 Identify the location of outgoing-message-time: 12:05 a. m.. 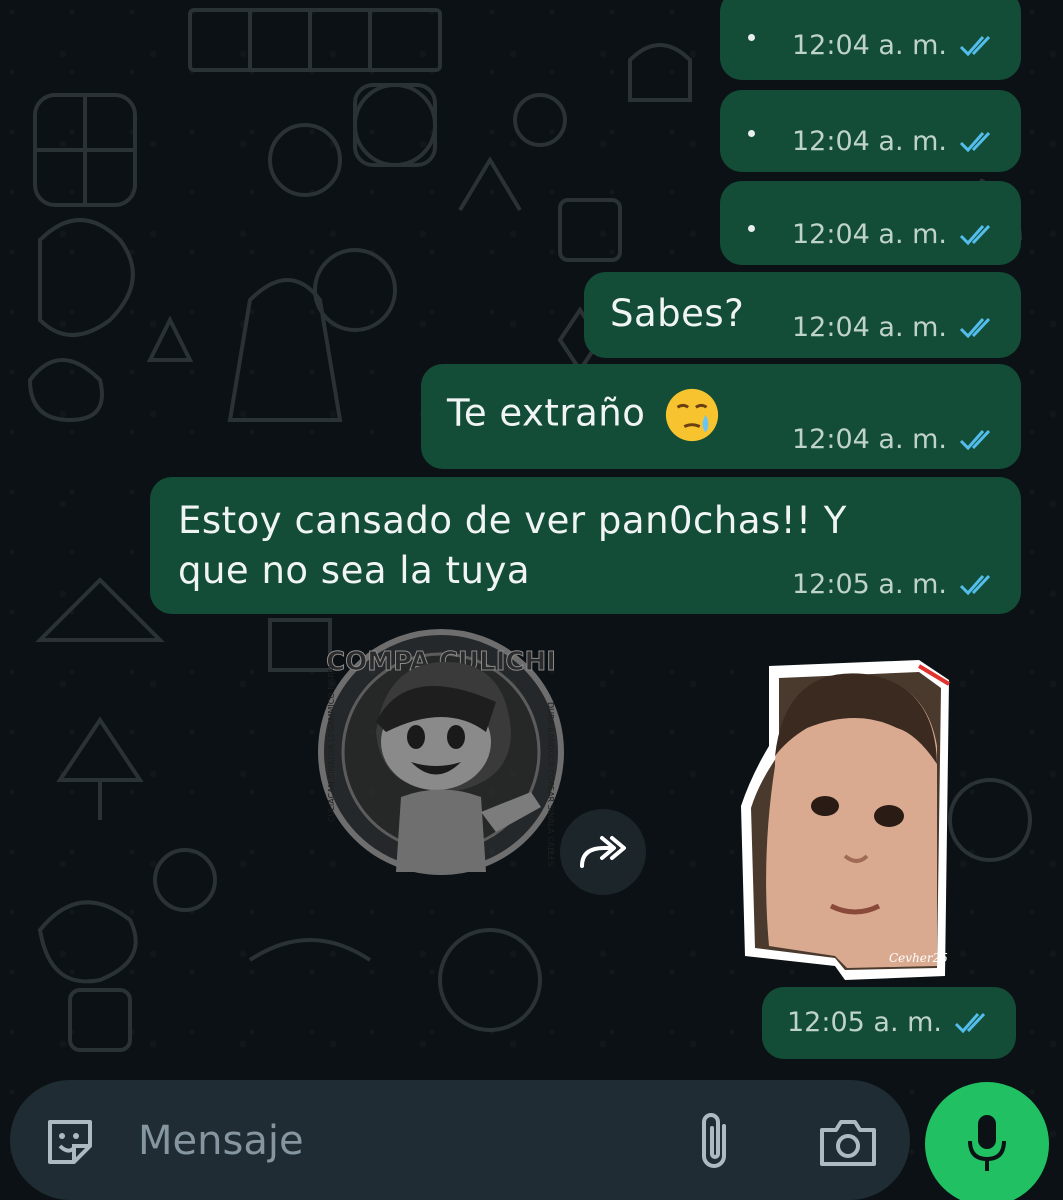
(889, 1023).